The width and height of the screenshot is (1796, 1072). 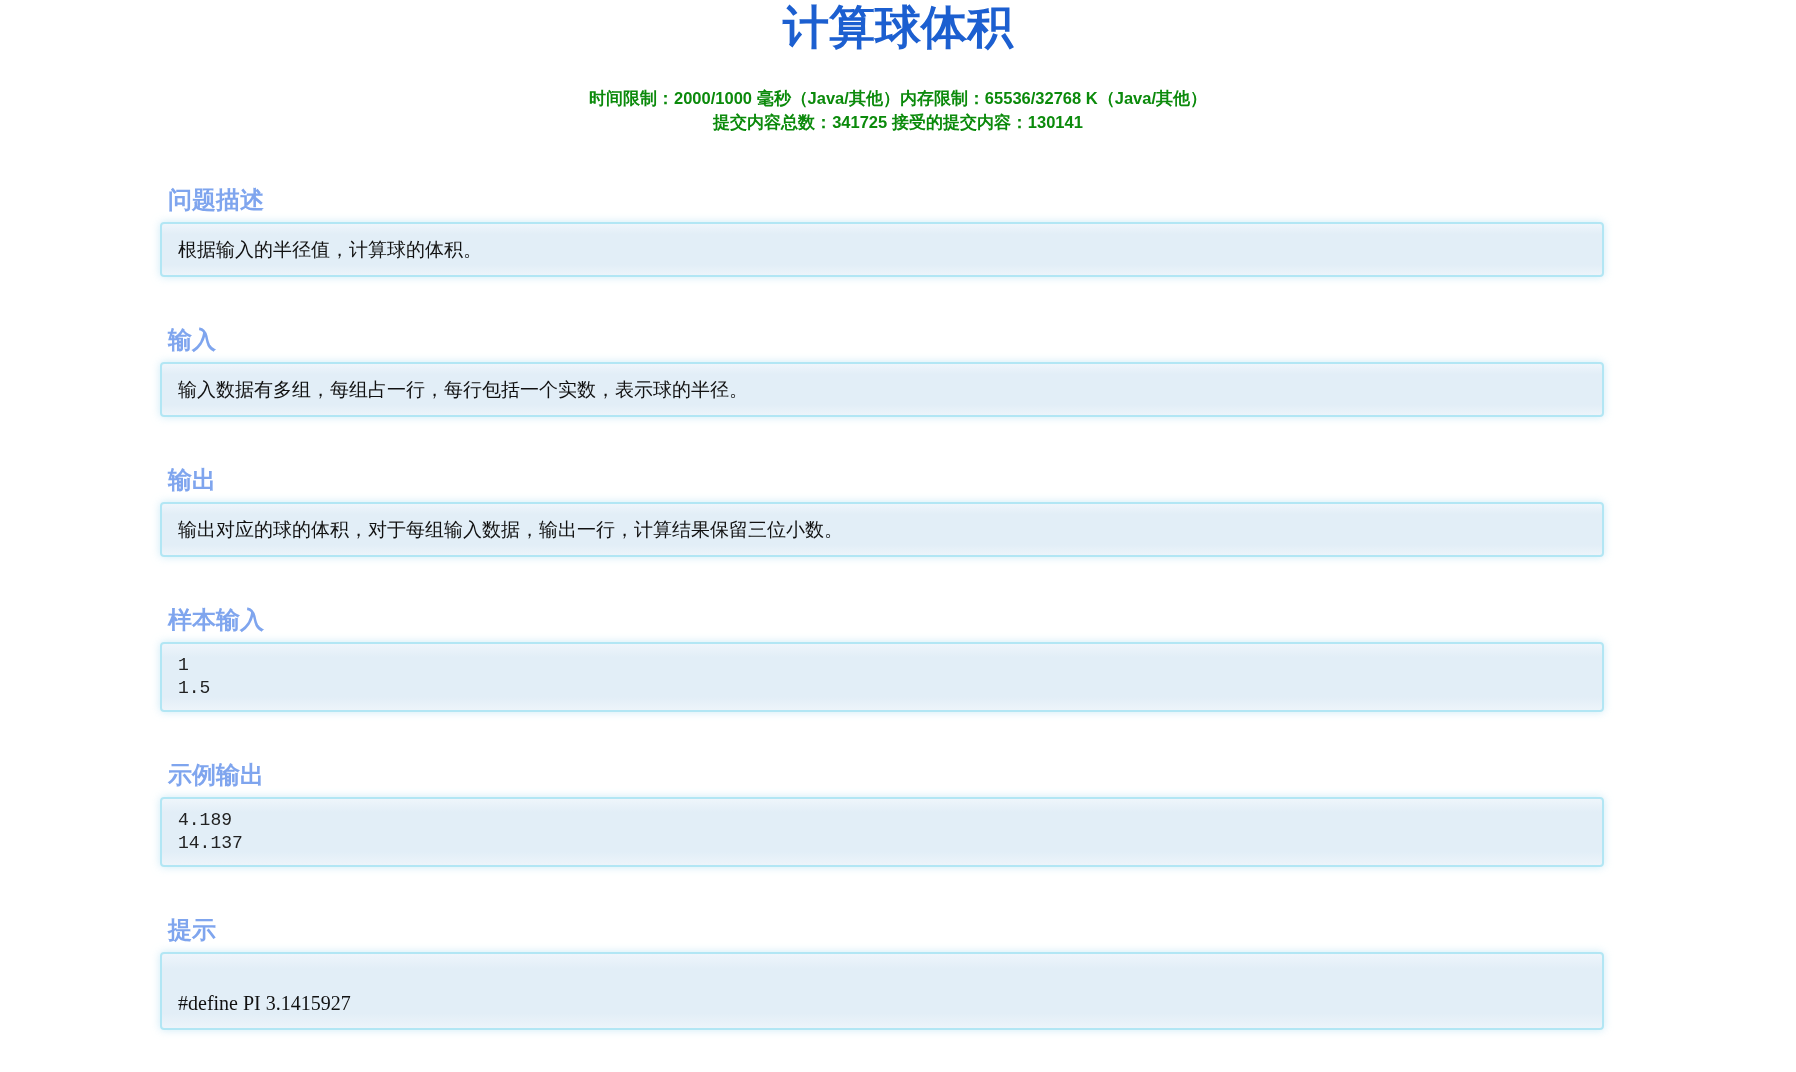 I want to click on section-heading: 示例输出, so click(x=216, y=775).